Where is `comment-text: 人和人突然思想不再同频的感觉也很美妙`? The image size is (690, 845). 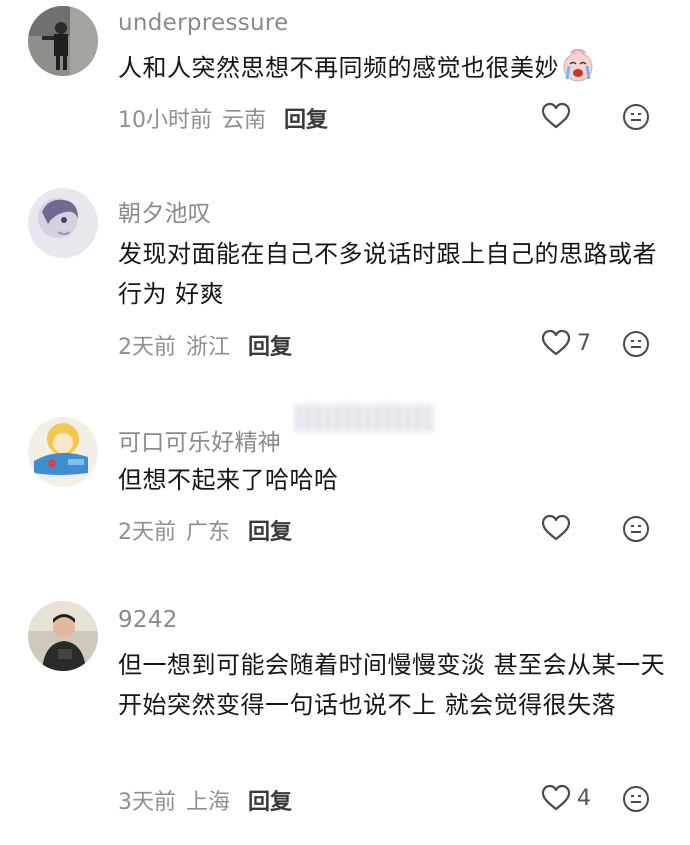
comment-text: 人和人突然思想不再同频的感觉也很美妙 is located at coordinates (393, 68).